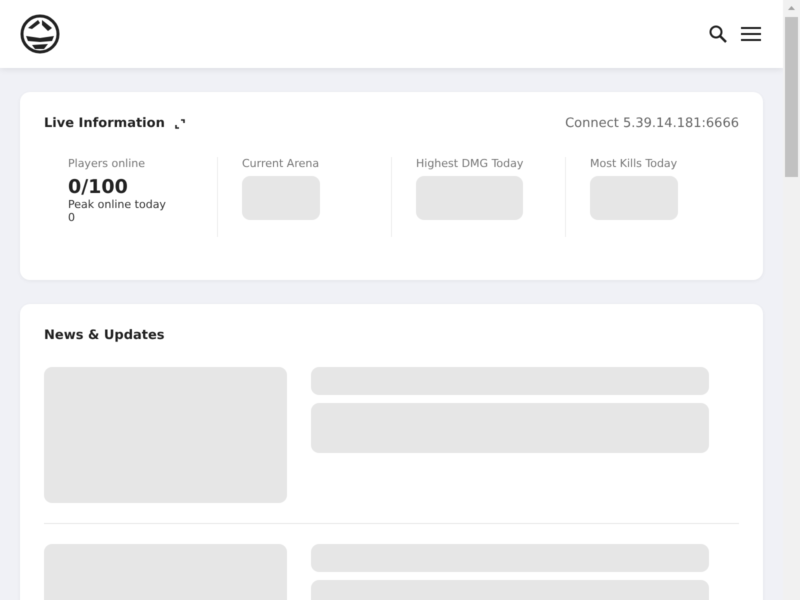 This screenshot has width=800, height=600. What do you see at coordinates (40, 34) in the screenshot?
I see `logo-drawing` at bounding box center [40, 34].